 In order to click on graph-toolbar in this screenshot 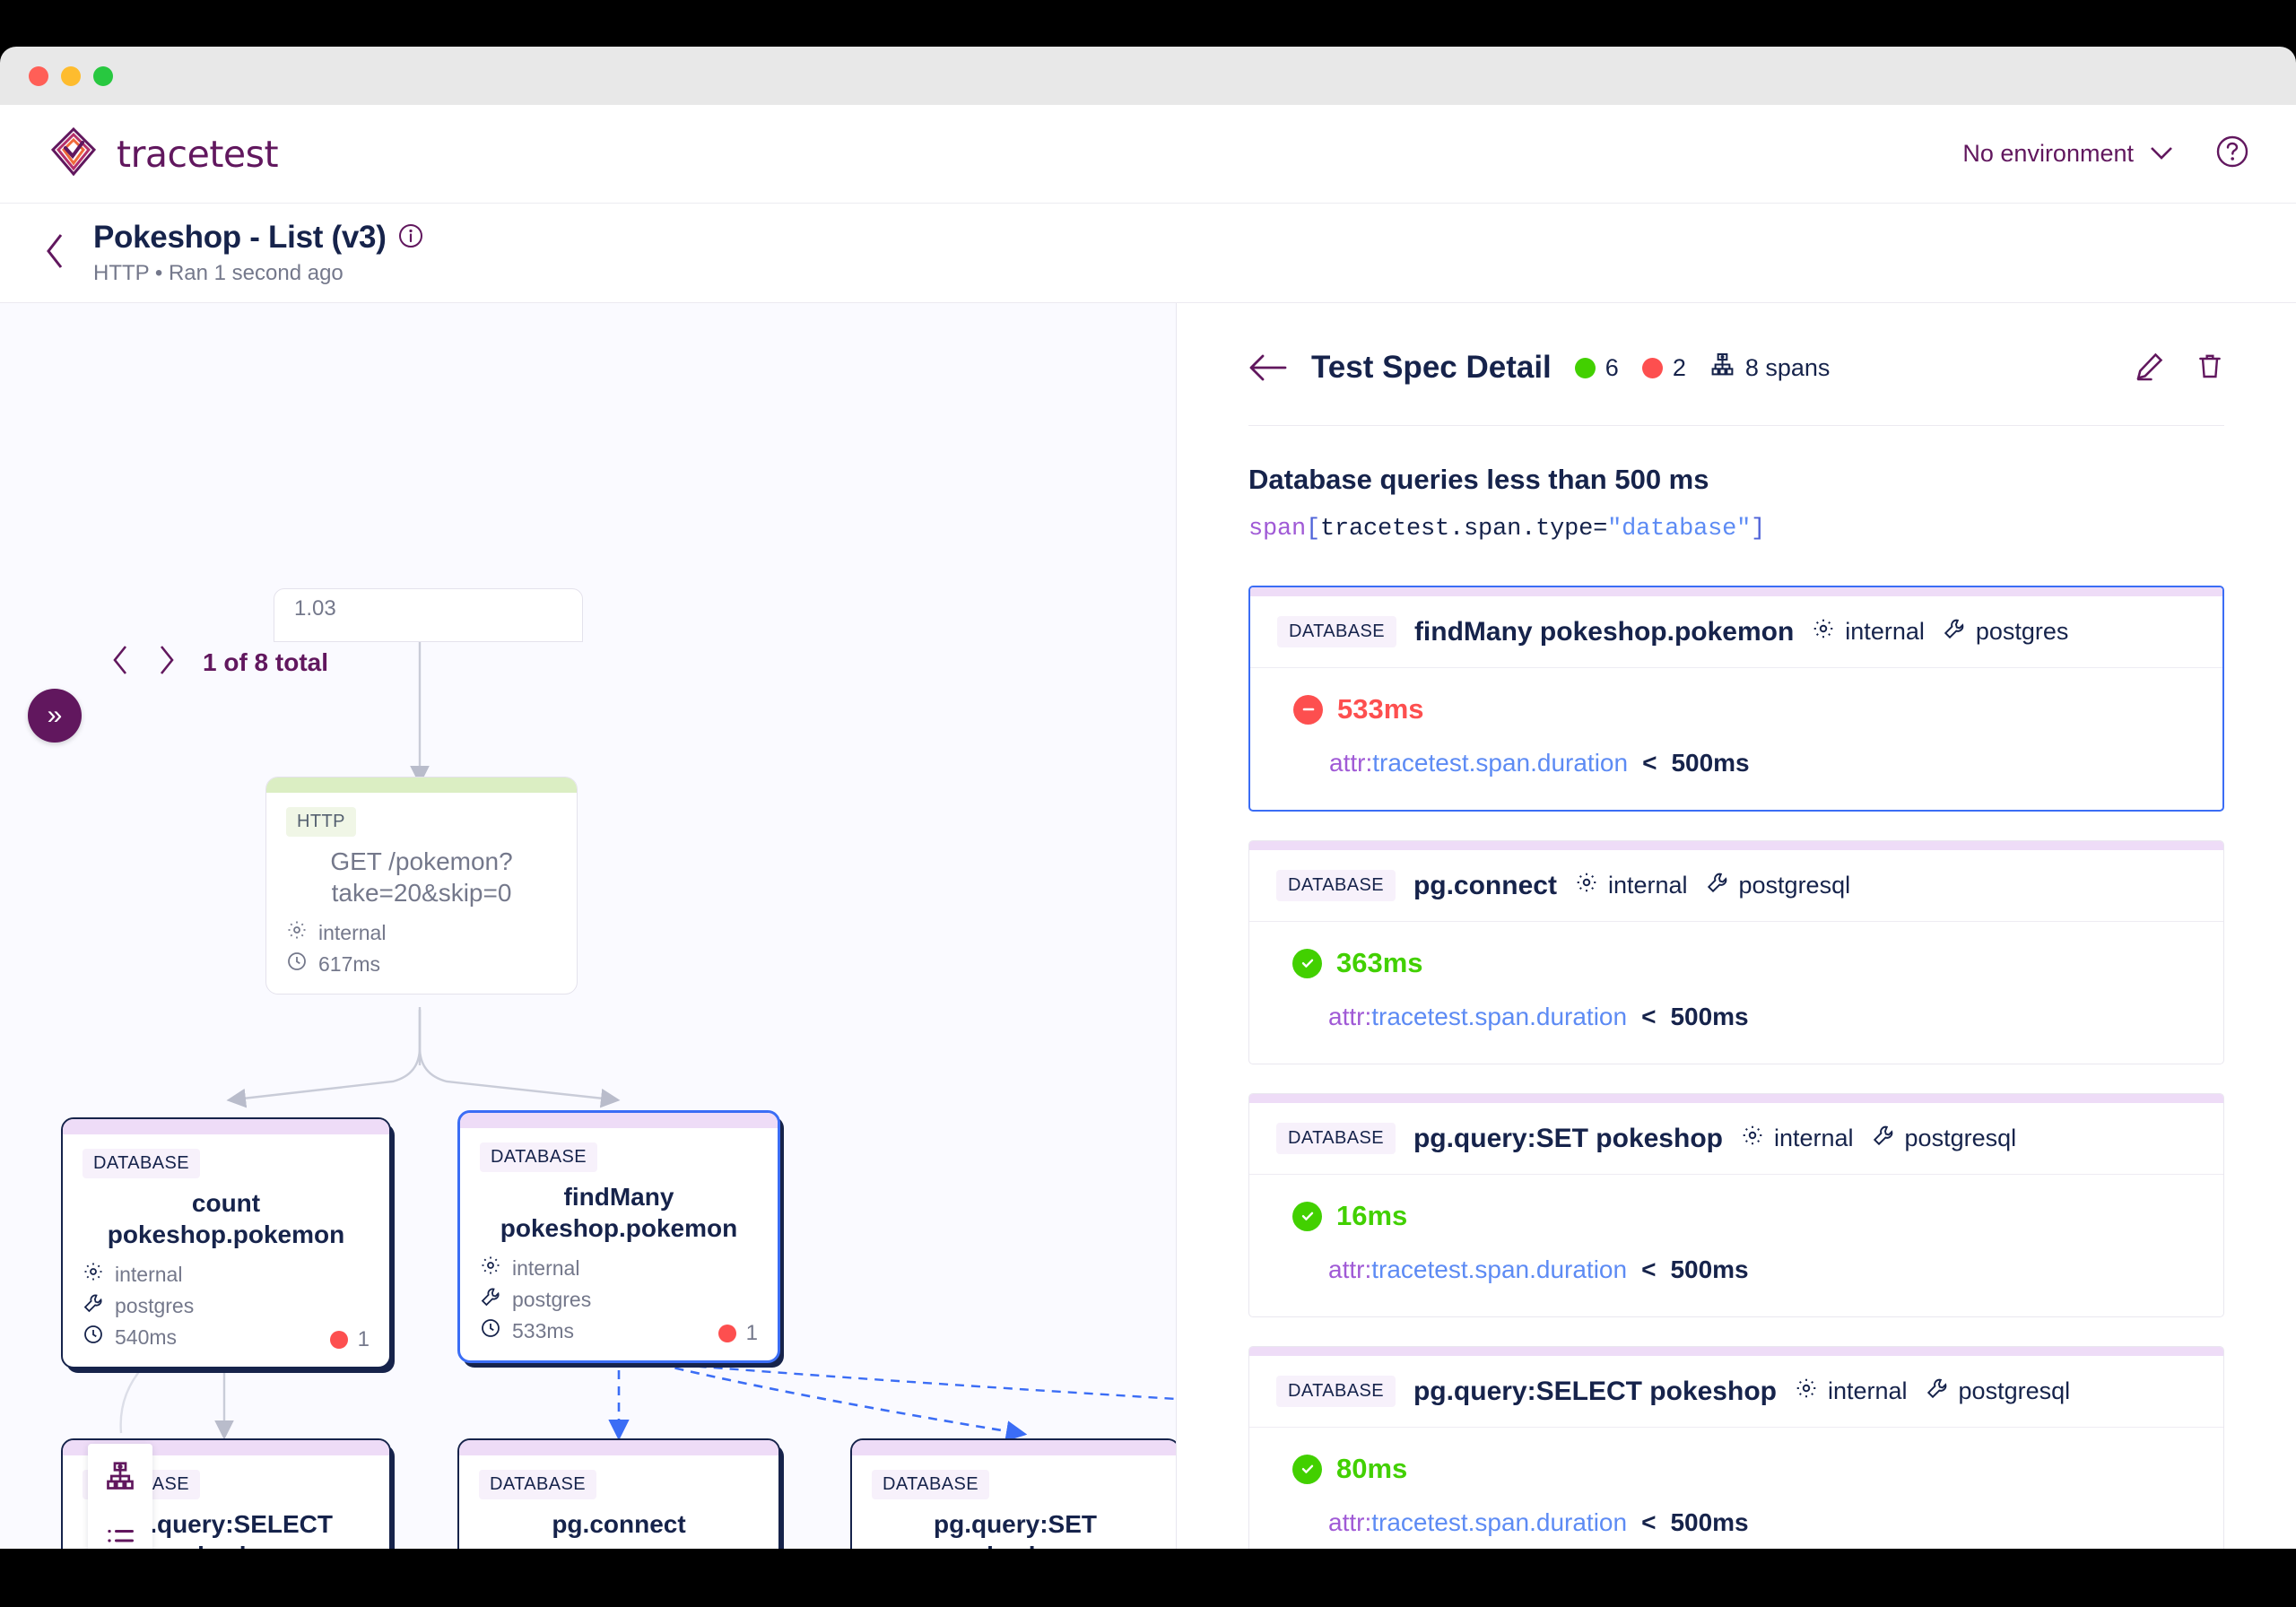, I will do `click(120, 1497)`.